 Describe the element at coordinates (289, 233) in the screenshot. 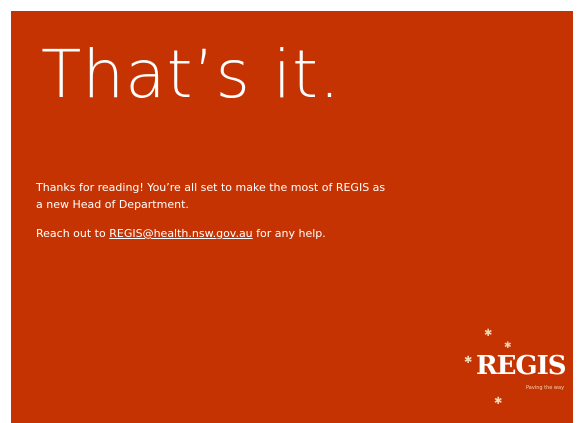

I see `contact-suffix: for any help.` at that location.